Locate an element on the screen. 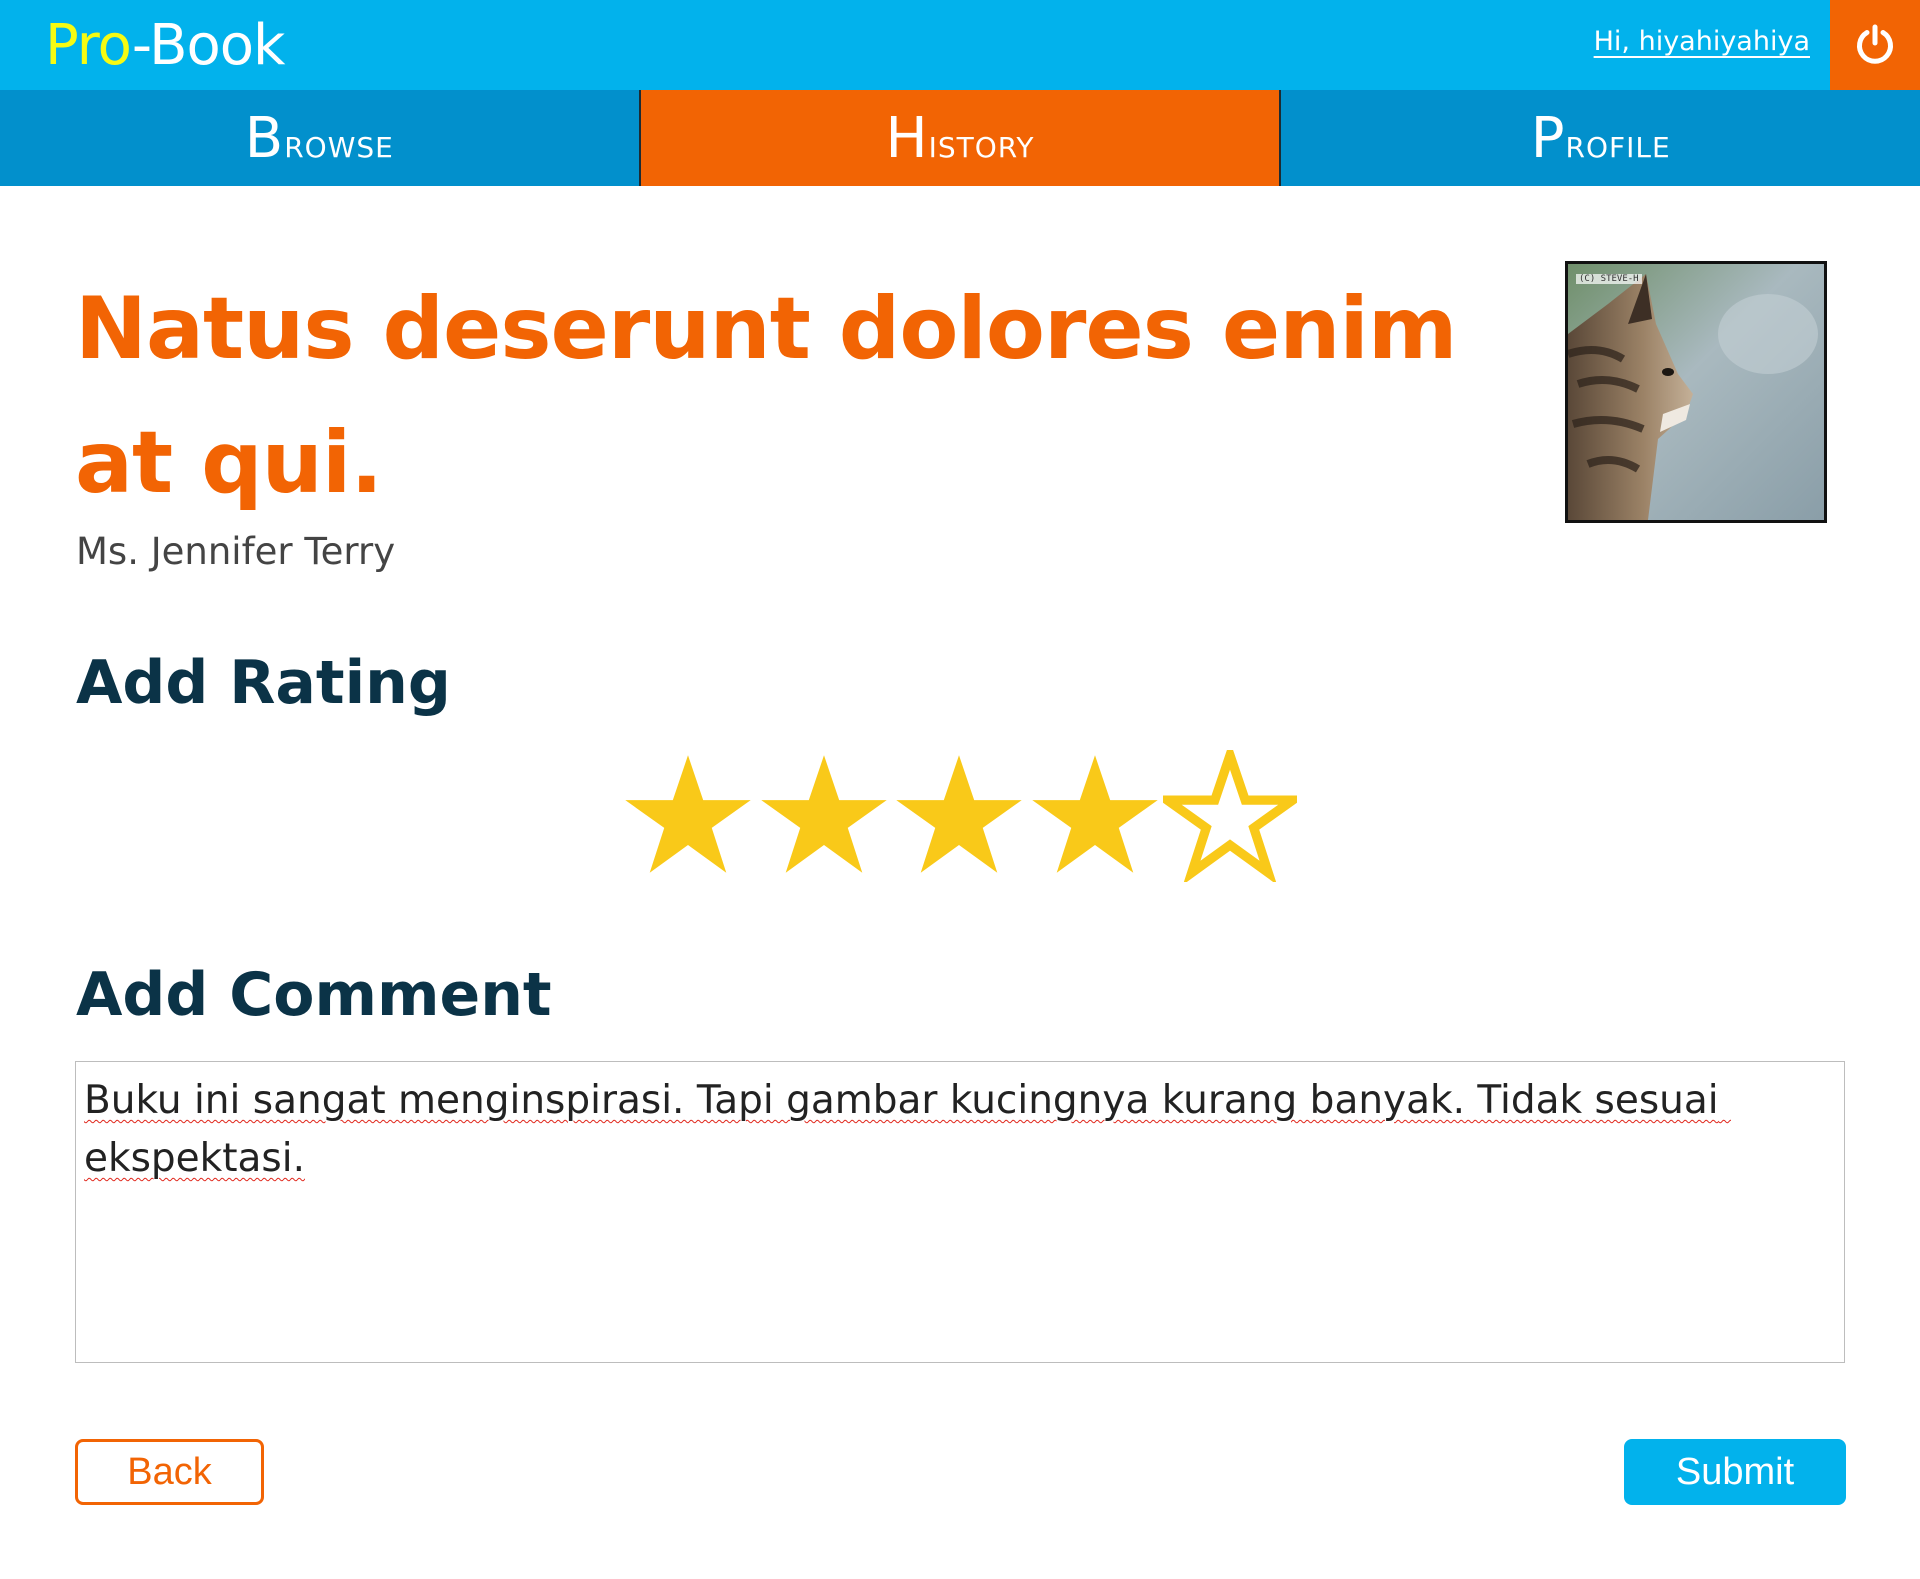 The height and width of the screenshot is (1579, 1920). logout-button is located at coordinates (1875, 45).